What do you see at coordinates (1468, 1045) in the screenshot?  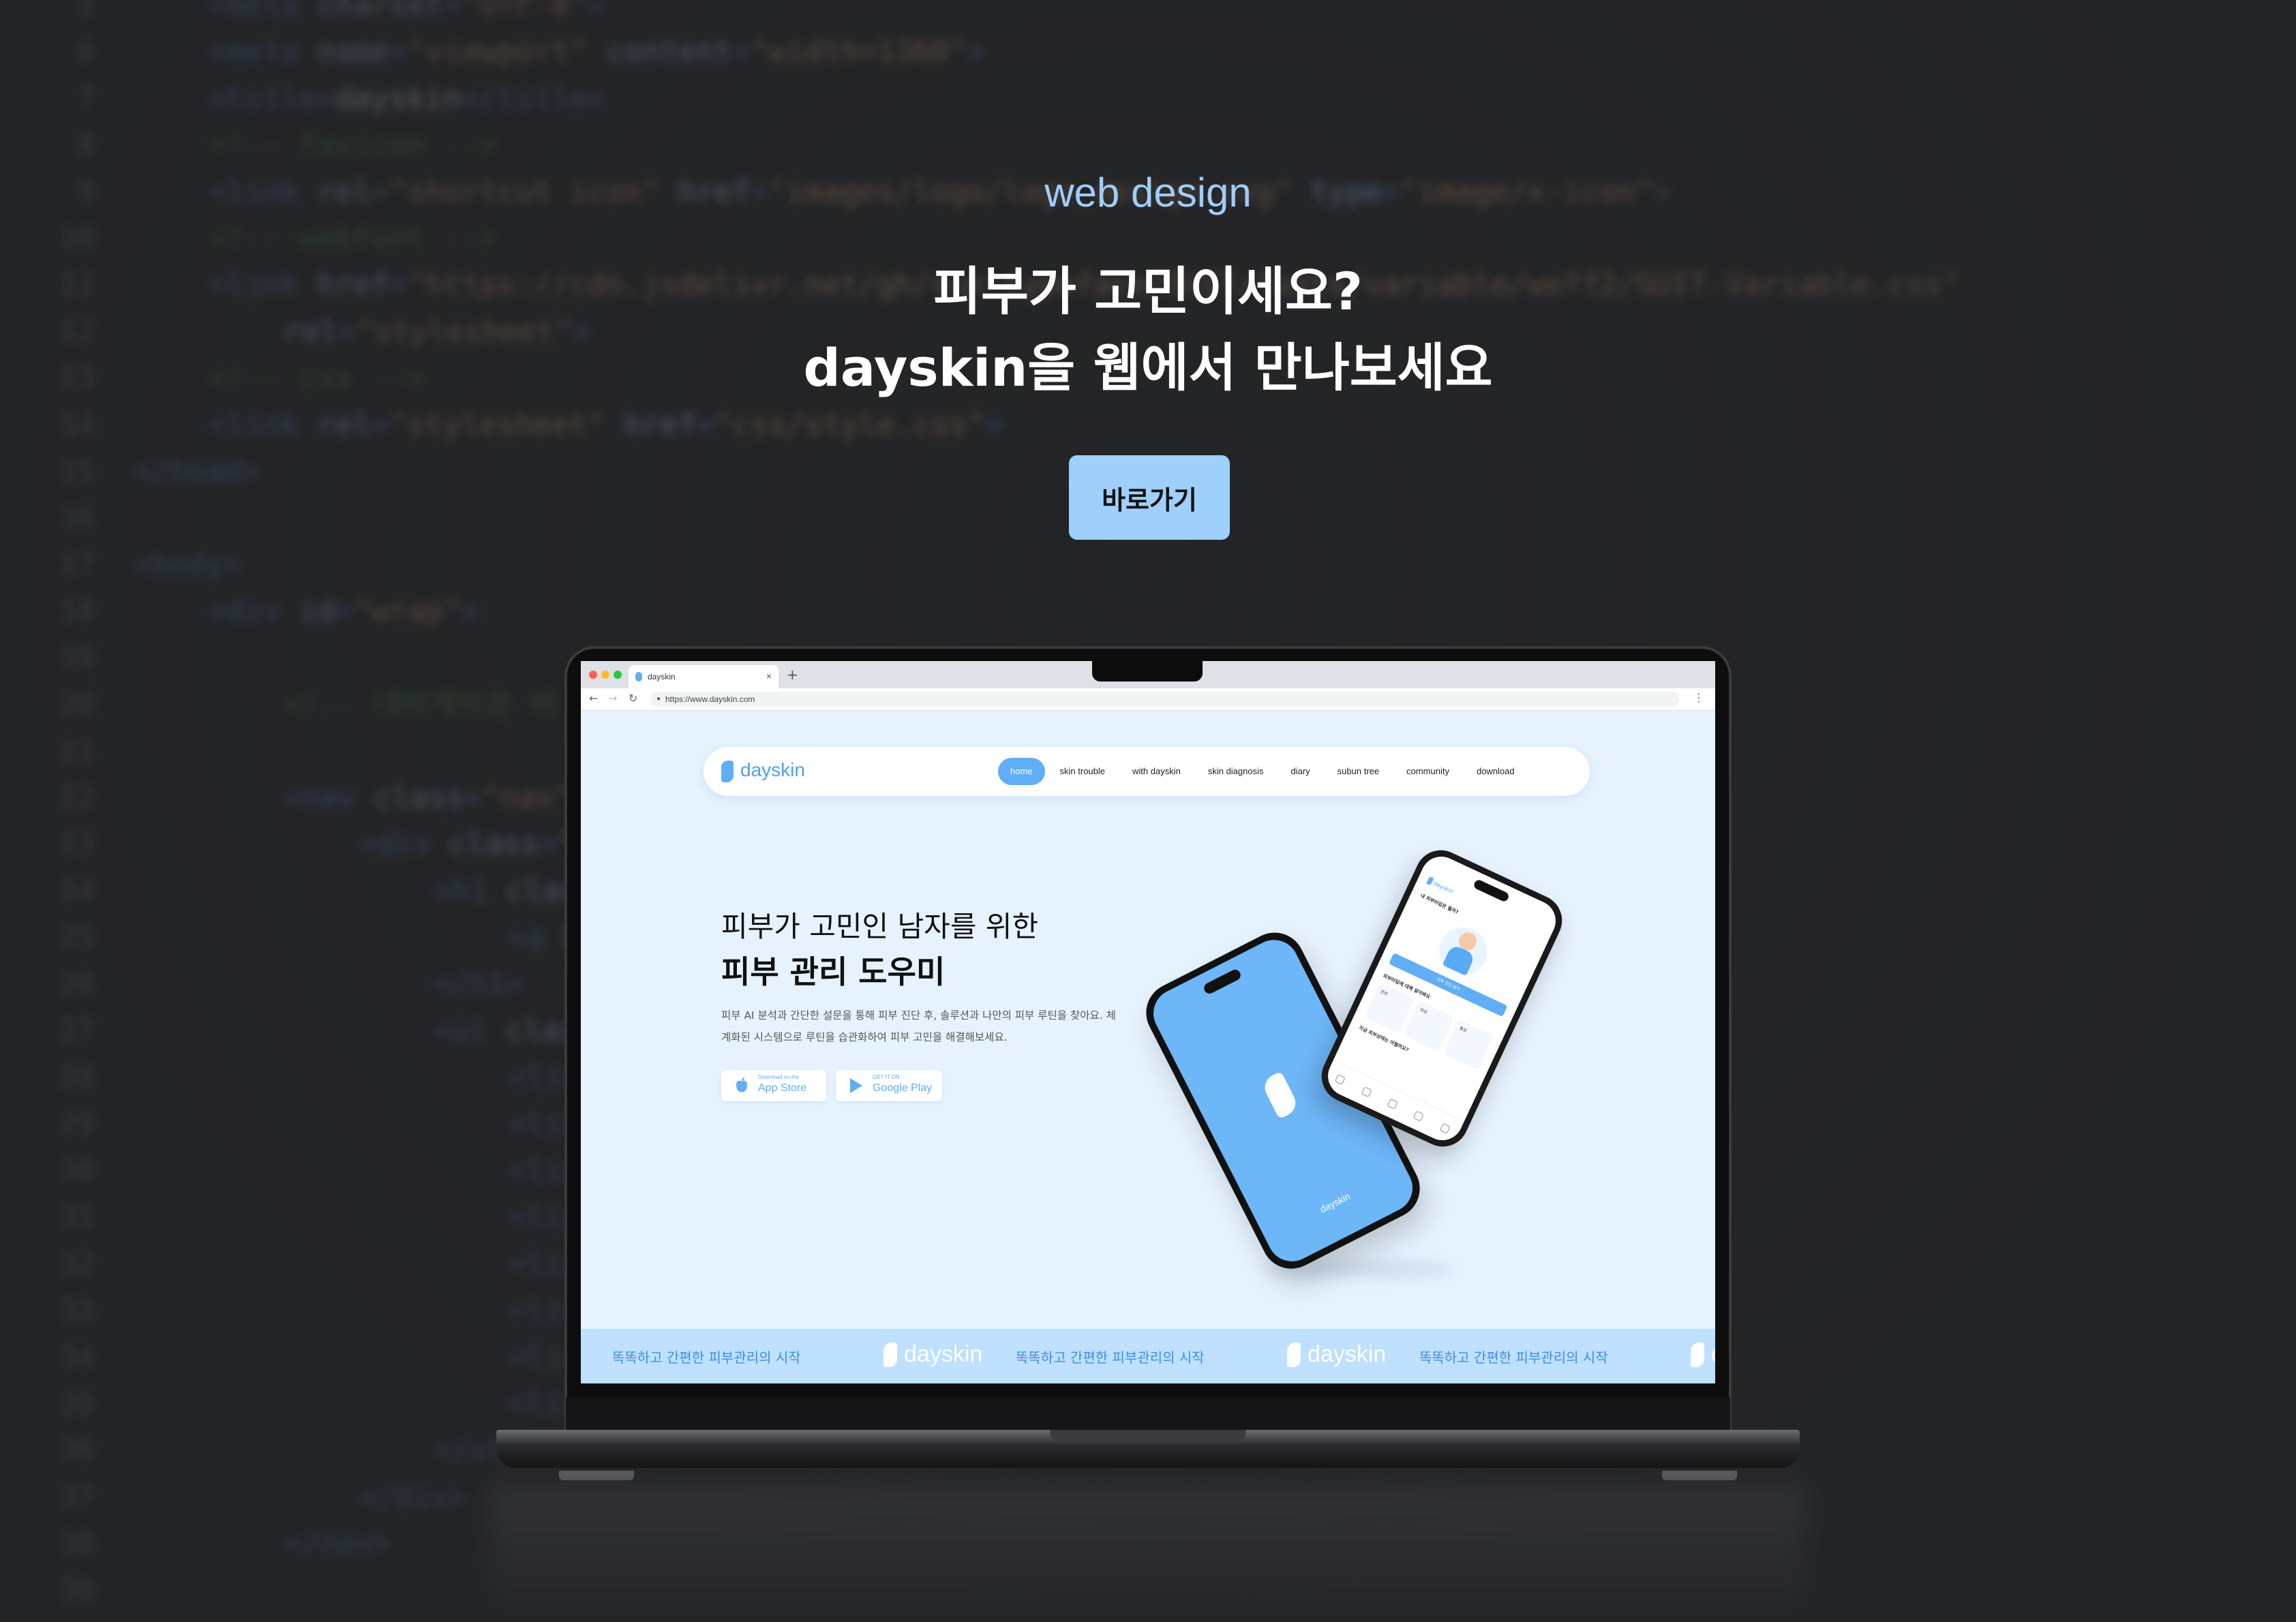 I see `app-skin-card: 중성` at bounding box center [1468, 1045].